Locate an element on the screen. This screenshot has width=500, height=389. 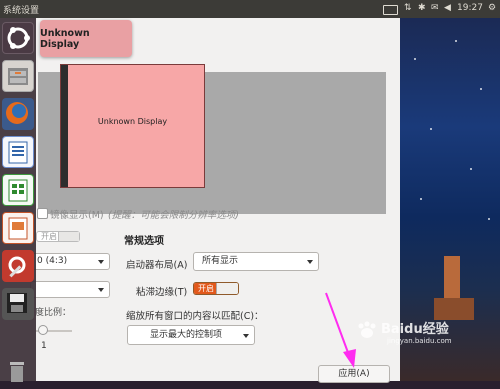
watermark-main: Baidu经验 is located at coordinates (415, 329).